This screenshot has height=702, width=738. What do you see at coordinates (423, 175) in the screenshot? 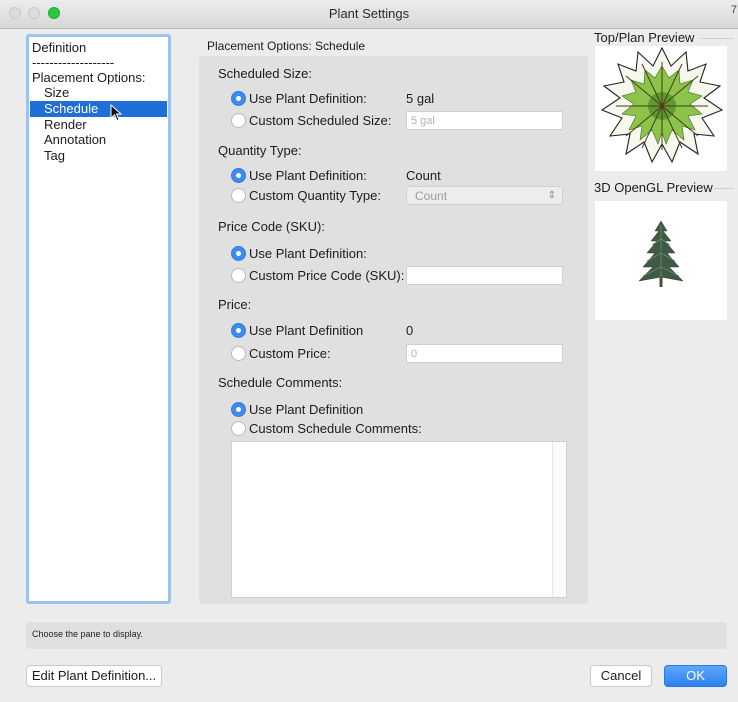
I see `quantity-type-definition-value: Count` at bounding box center [423, 175].